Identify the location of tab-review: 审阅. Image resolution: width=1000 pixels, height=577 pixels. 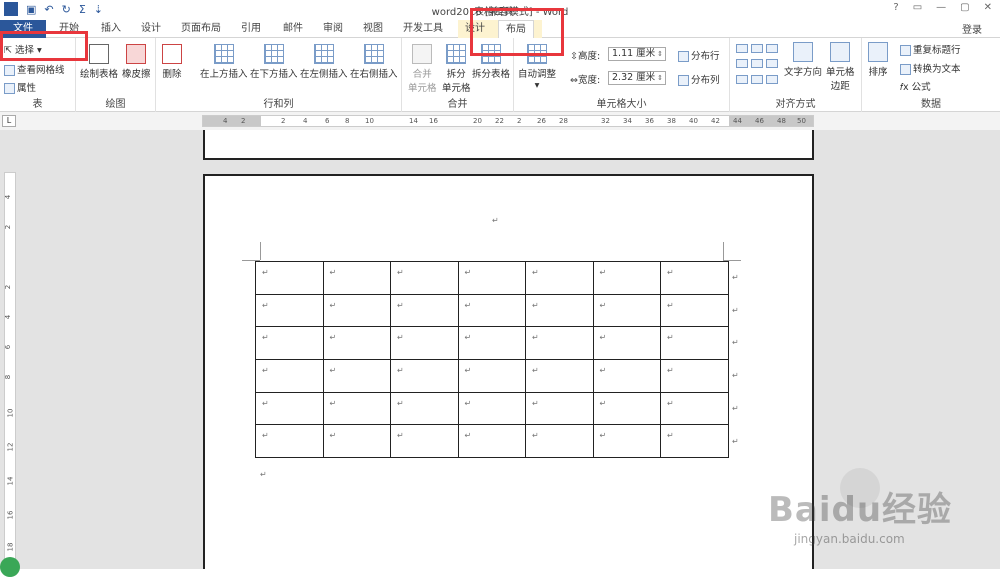
(333, 29).